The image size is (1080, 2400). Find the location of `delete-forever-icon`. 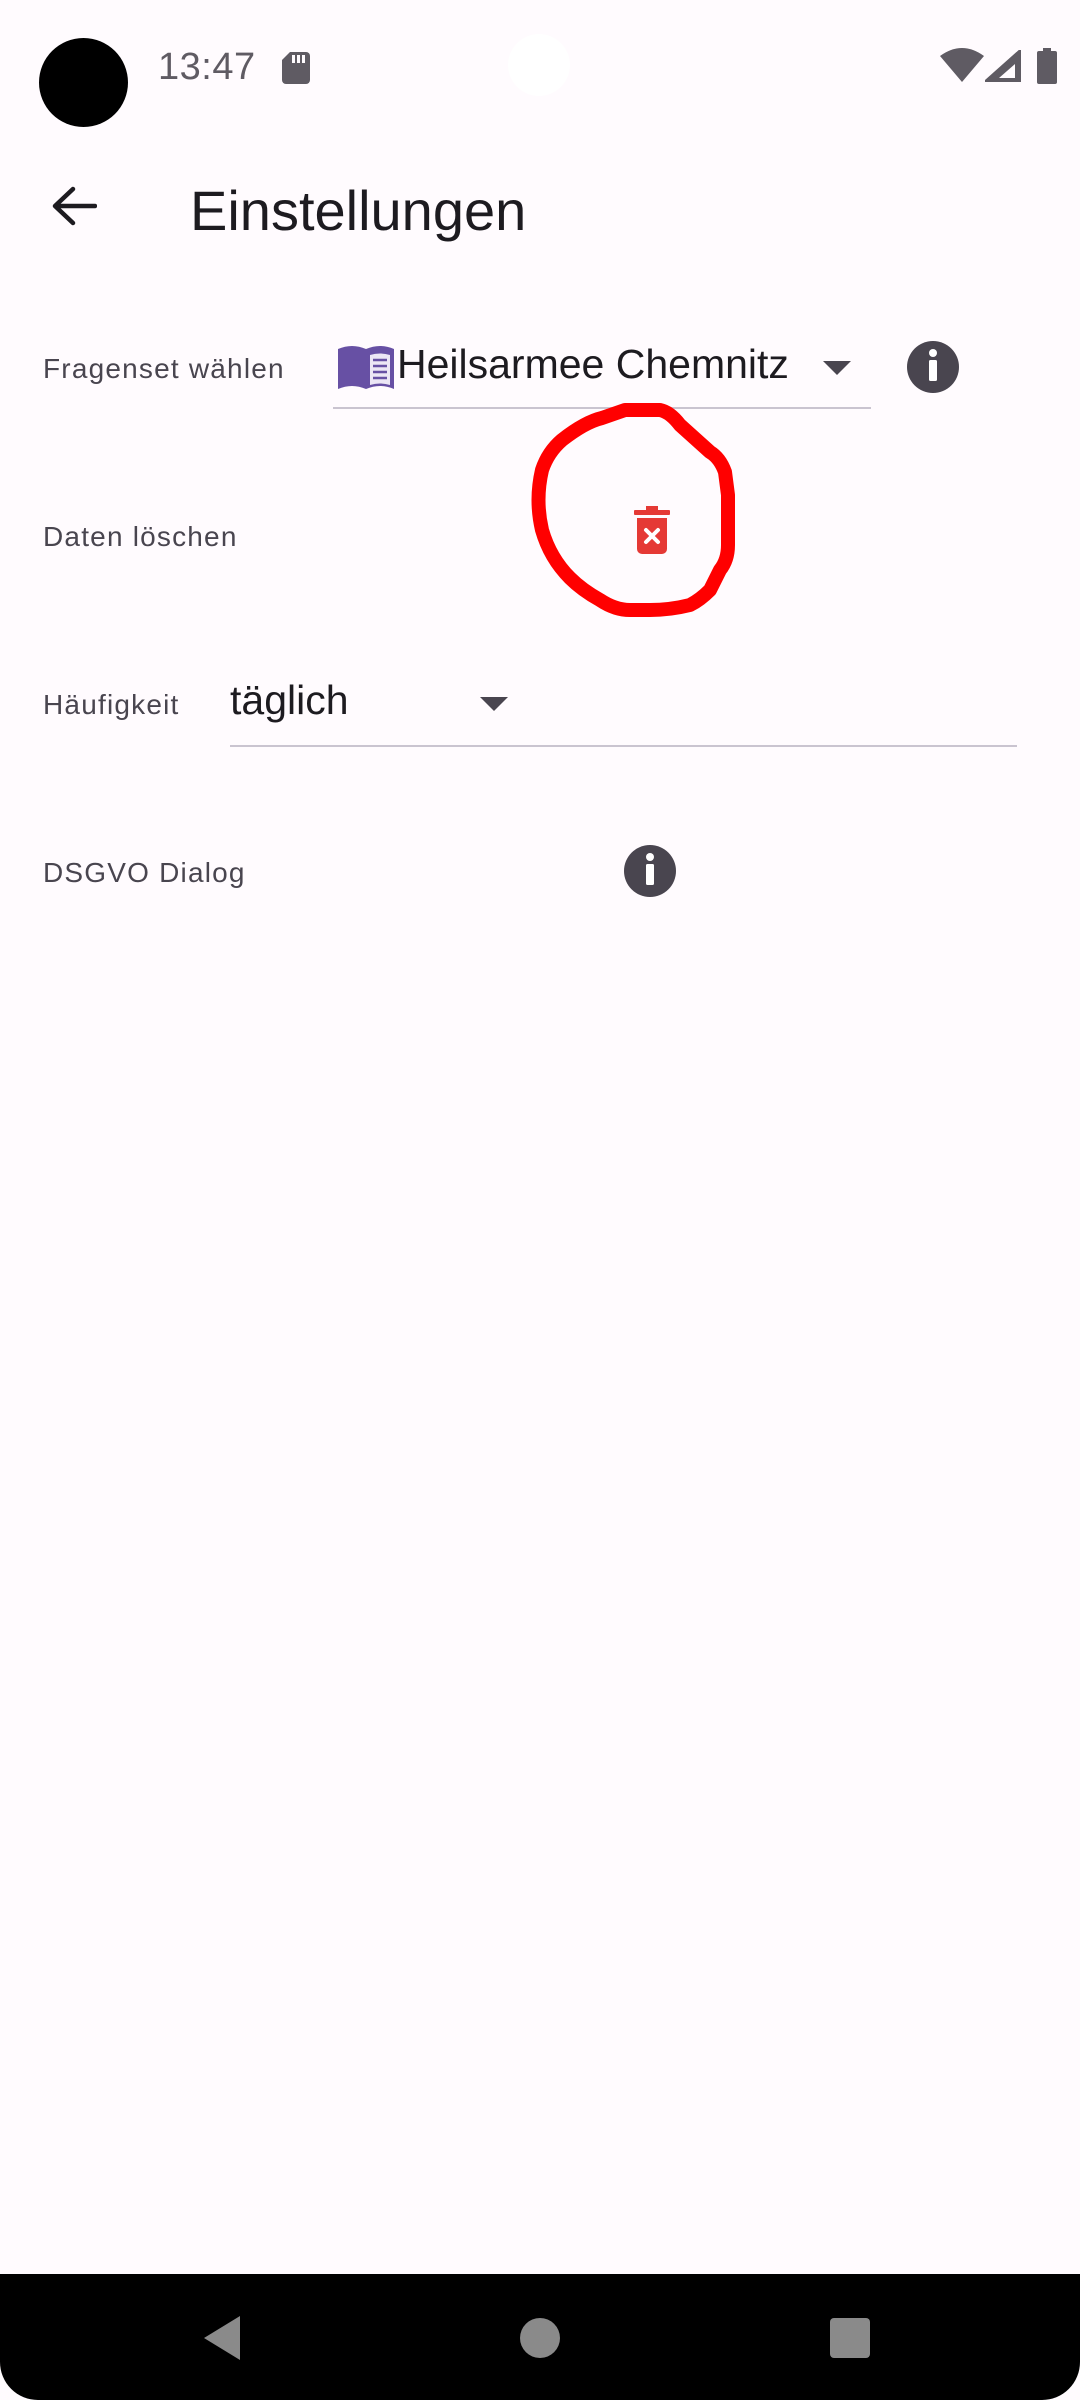

delete-forever-icon is located at coordinates (652, 532).